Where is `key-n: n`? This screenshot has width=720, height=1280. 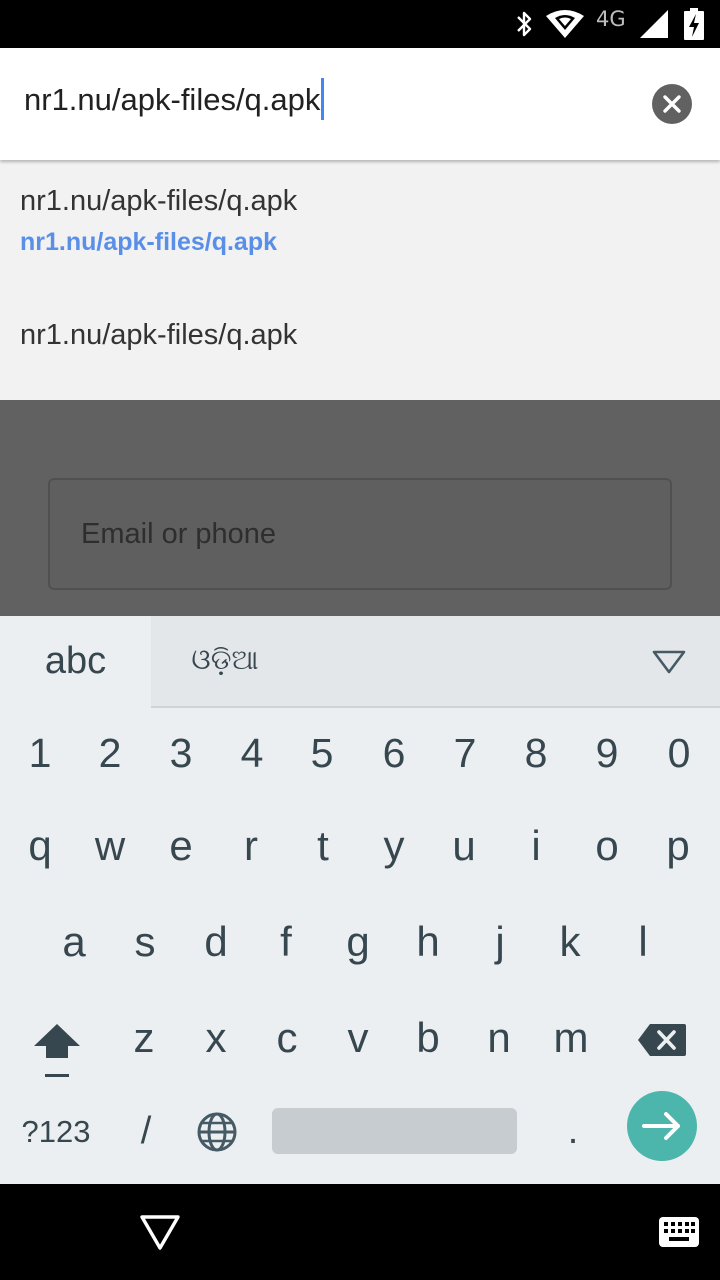
key-n: n is located at coordinates (499, 1038).